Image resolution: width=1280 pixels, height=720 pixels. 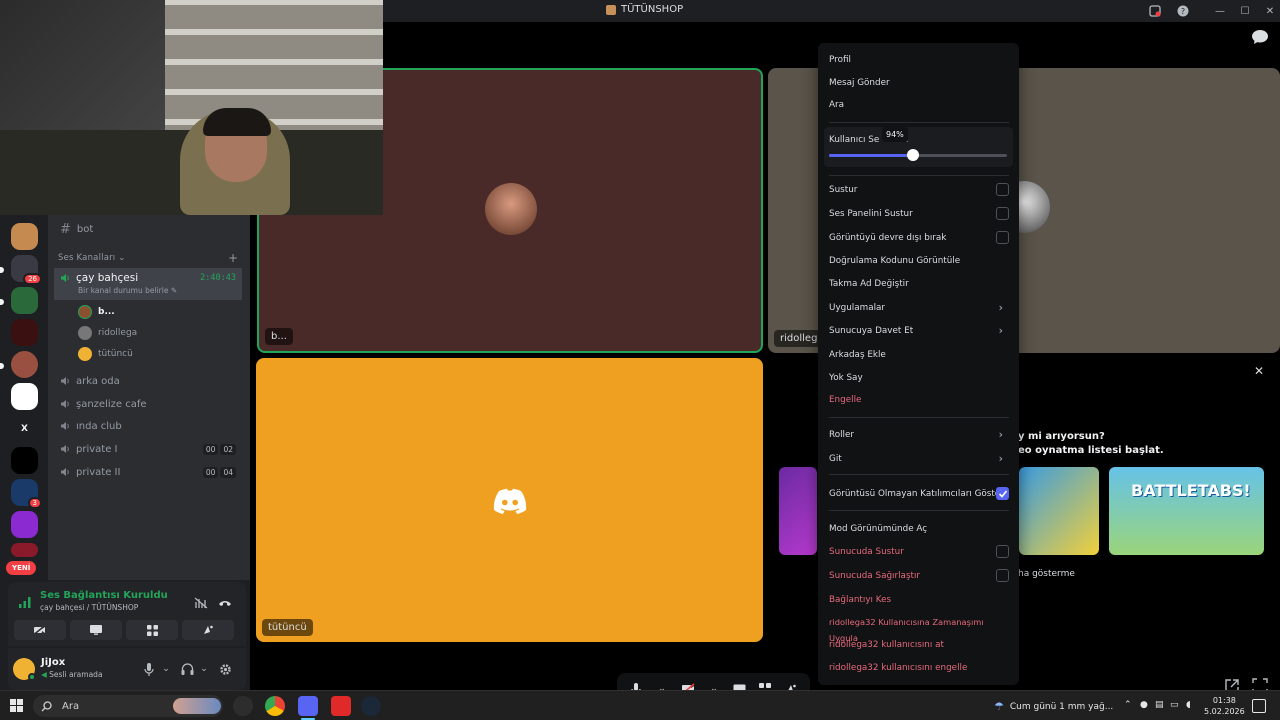 I want to click on menu-item-show-non-video: Görüntüsü Olmayan Katılımcıları Göster, so click(x=919, y=494).